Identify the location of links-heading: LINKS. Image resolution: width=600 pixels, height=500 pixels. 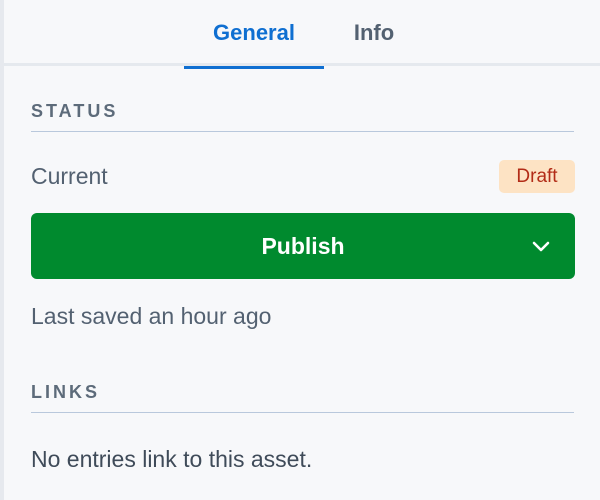
(65, 392).